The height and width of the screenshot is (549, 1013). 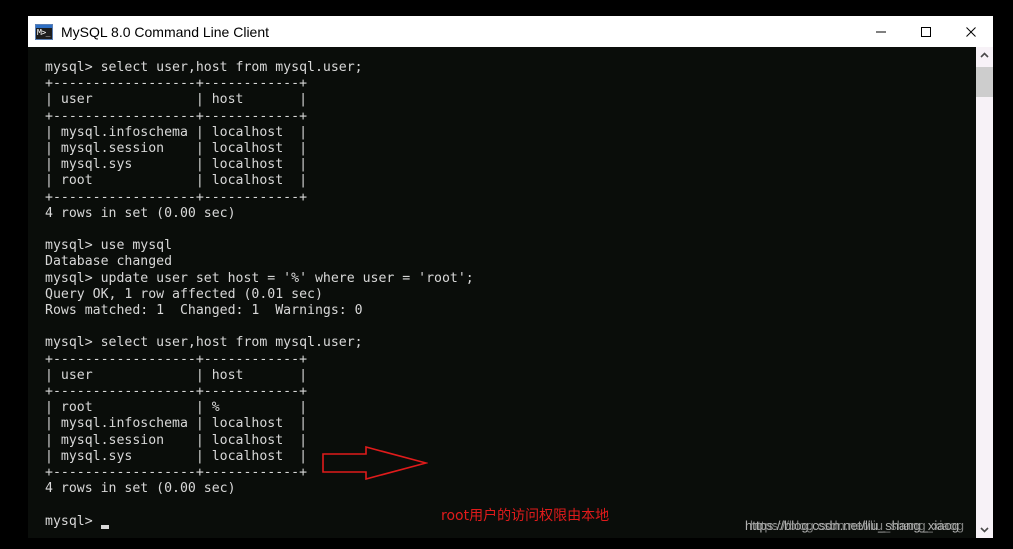 What do you see at coordinates (984, 292) in the screenshot?
I see `vertical-scrollbar` at bounding box center [984, 292].